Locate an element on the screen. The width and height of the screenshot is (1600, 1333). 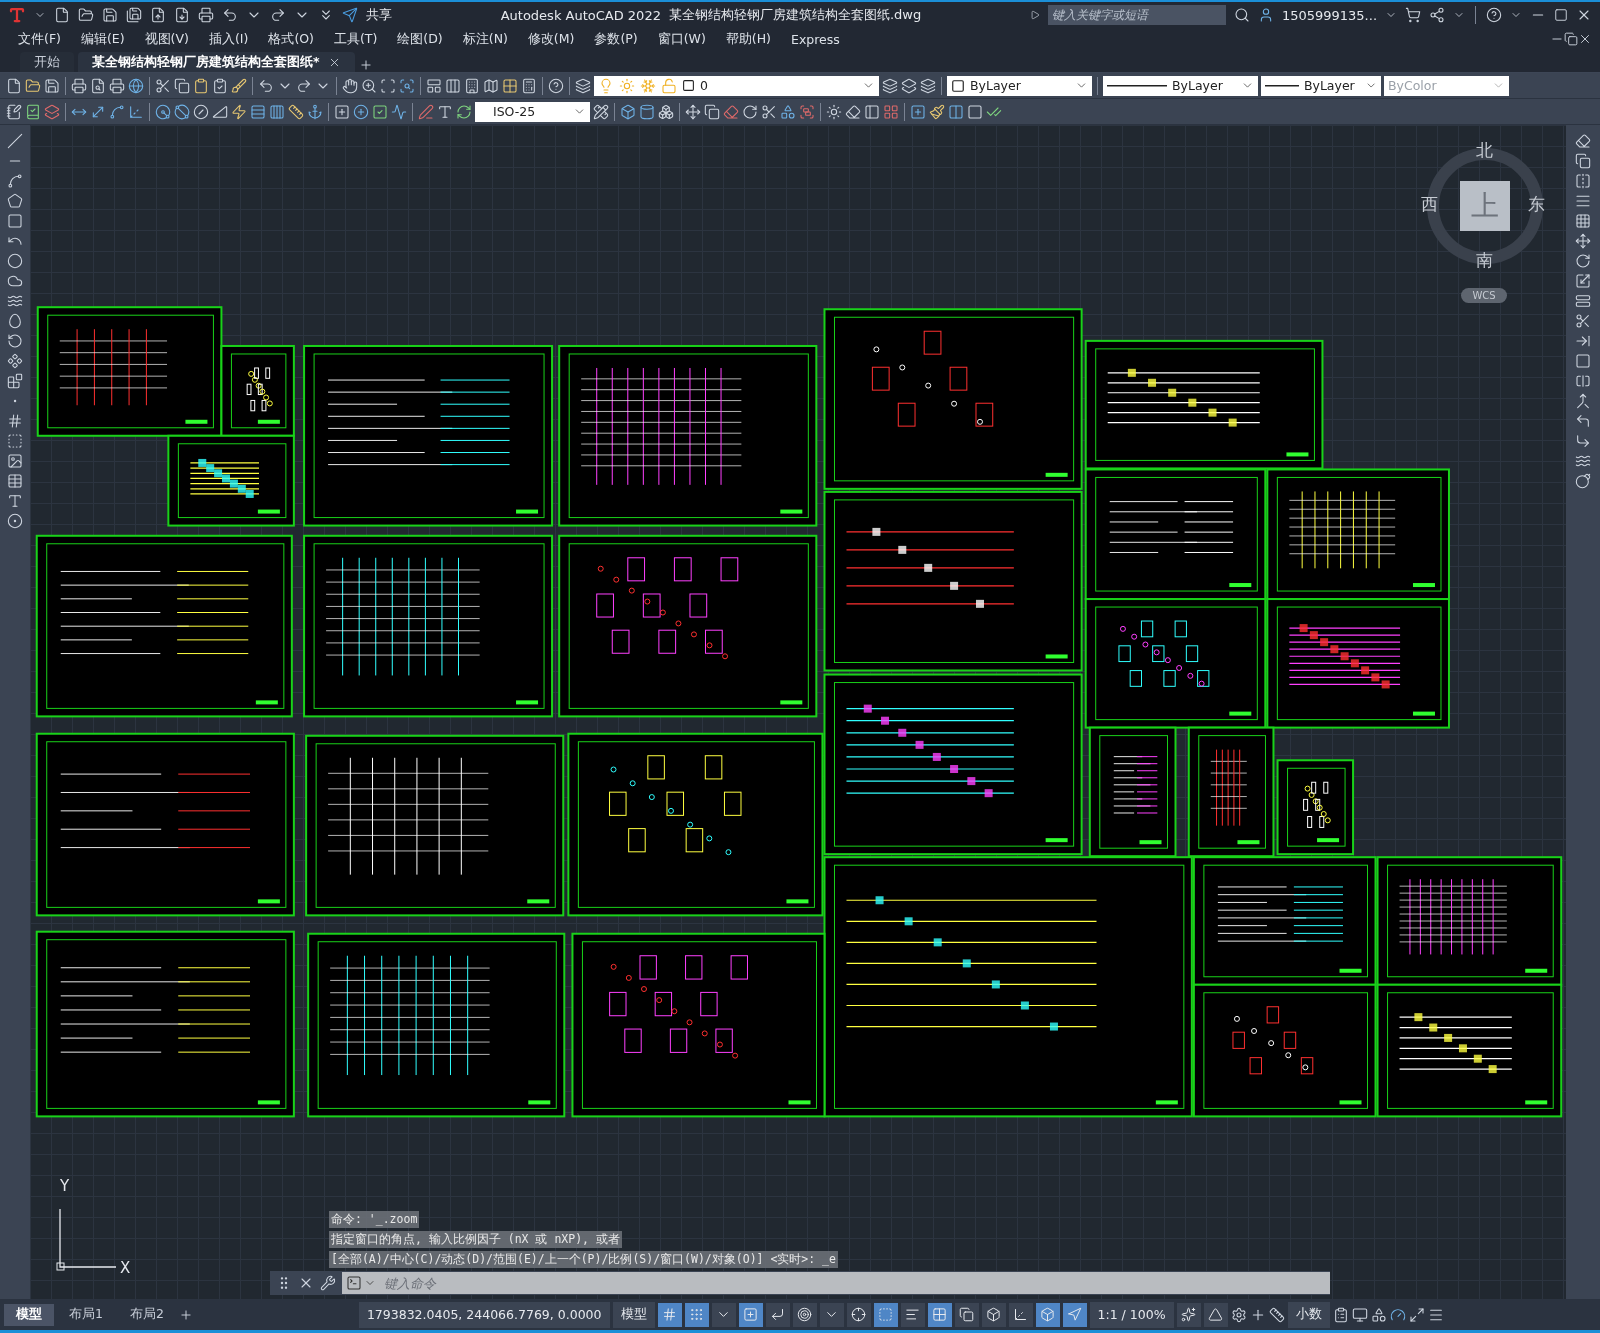
color-dropdown: ByLayer is located at coordinates (1019, 85).